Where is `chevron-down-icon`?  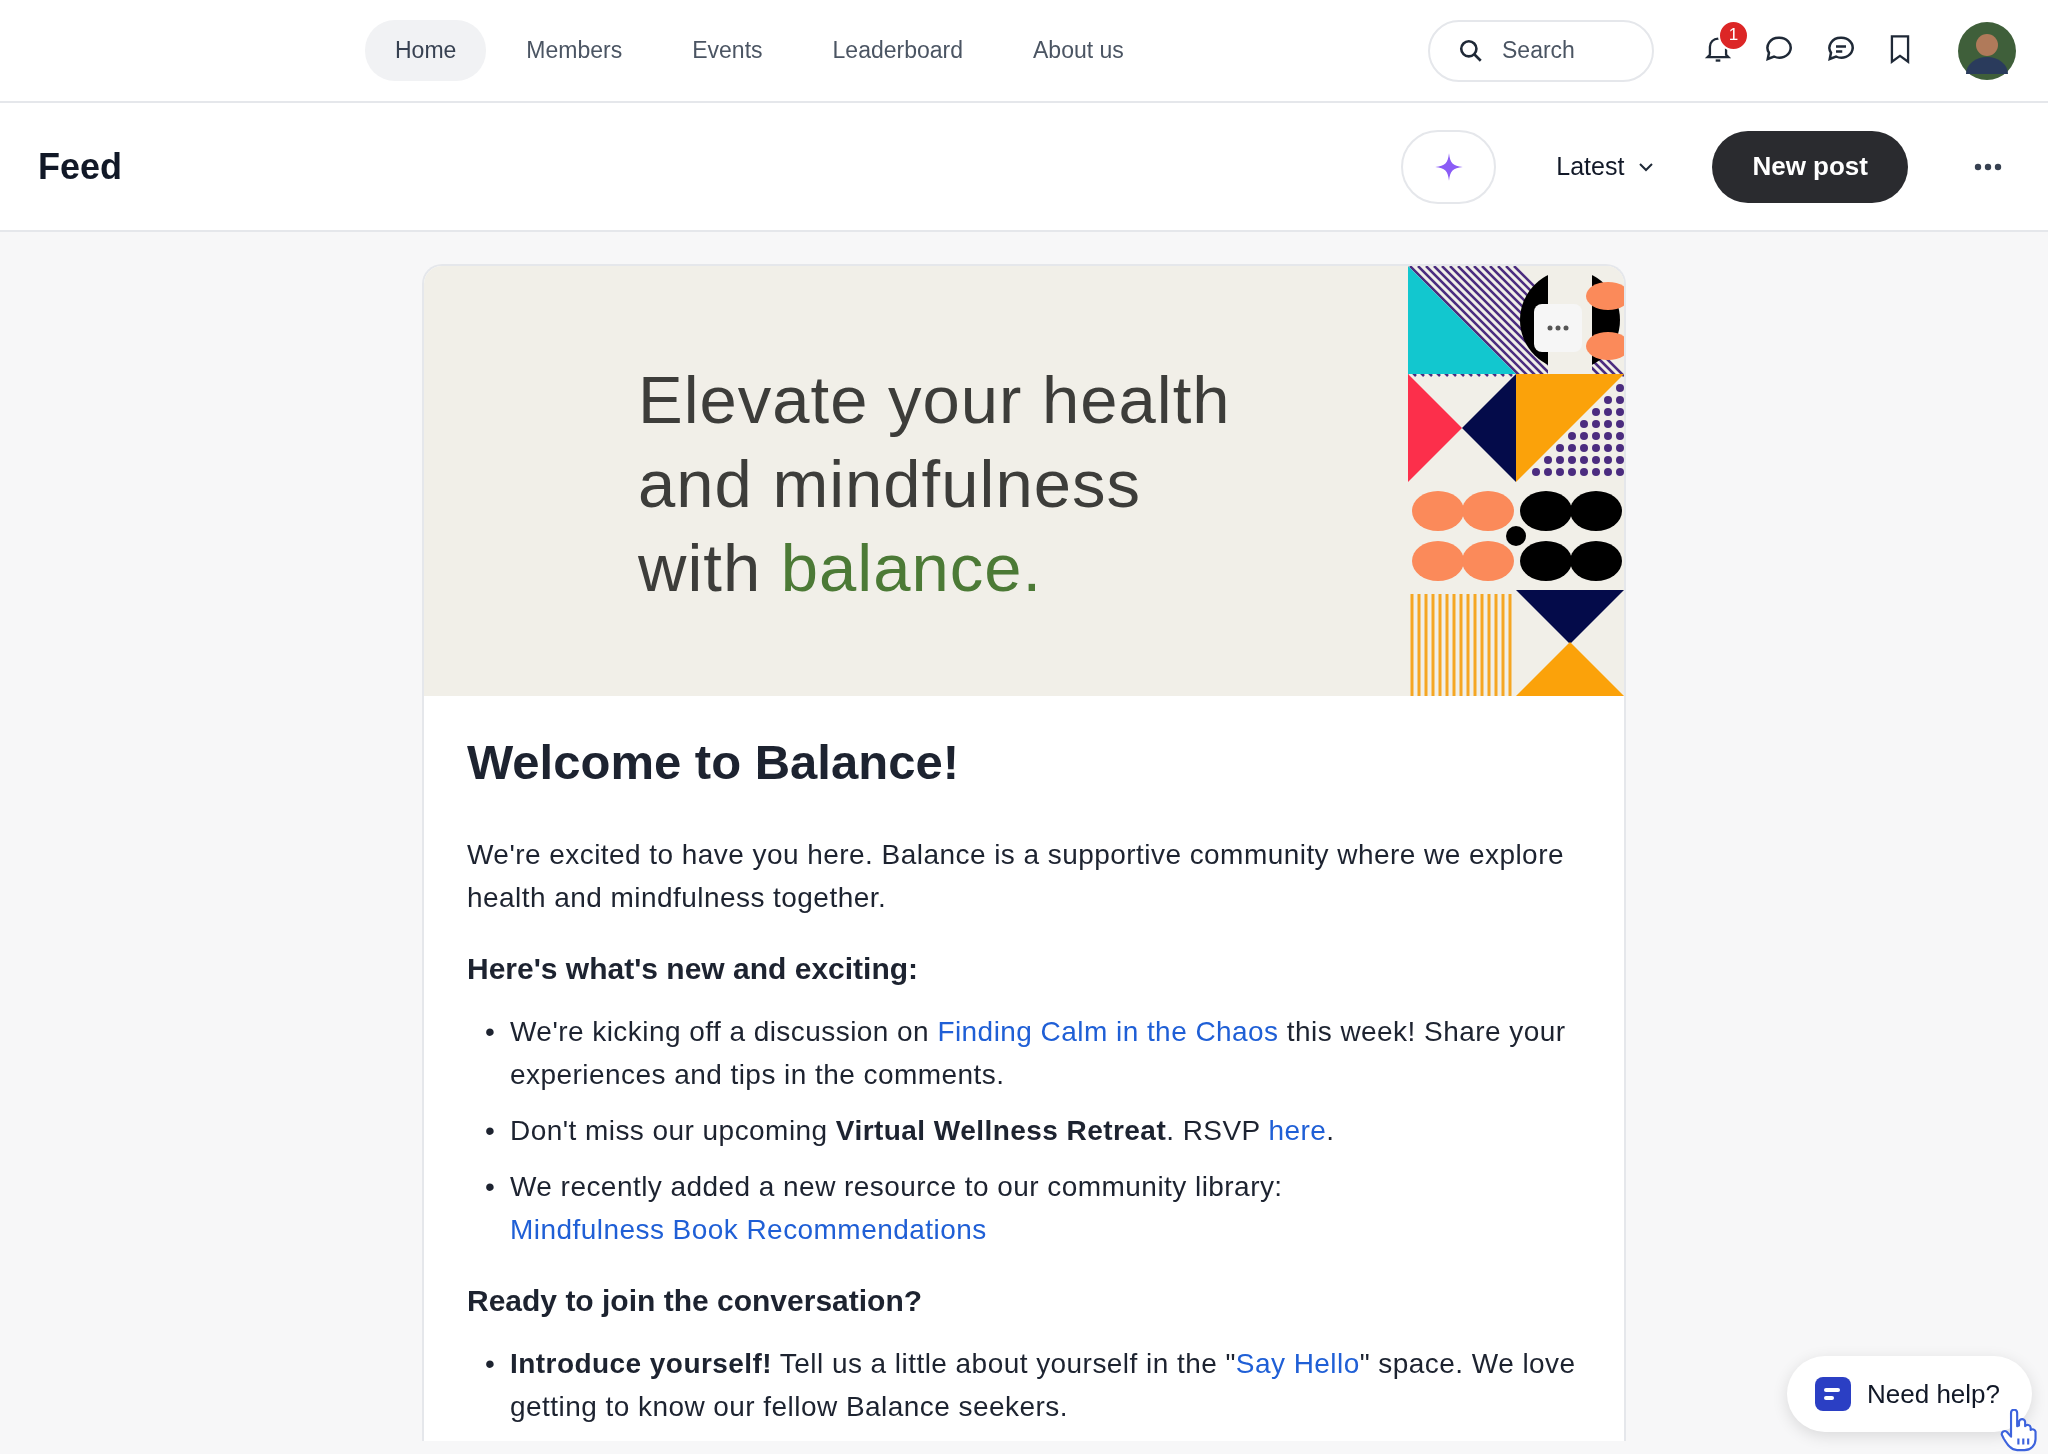
chevron-down-icon is located at coordinates (1646, 166).